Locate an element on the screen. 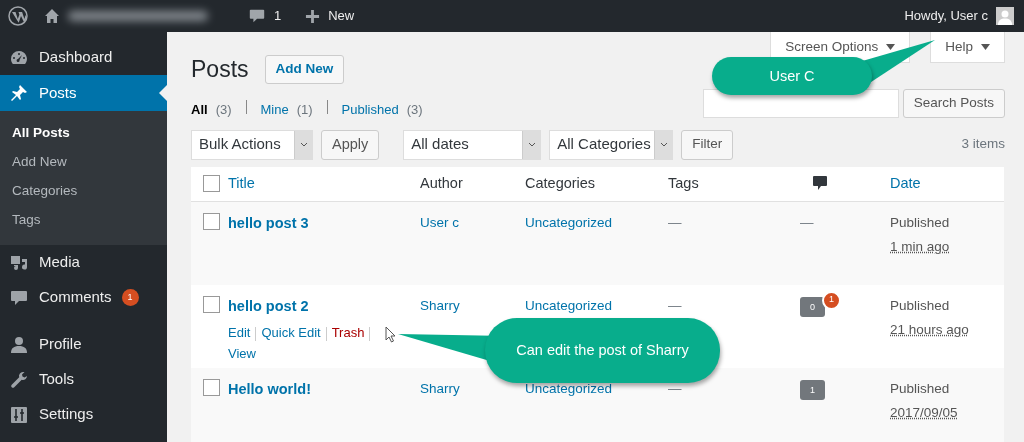  bulk-actions-select: Bulk Actions is located at coordinates (252, 144).